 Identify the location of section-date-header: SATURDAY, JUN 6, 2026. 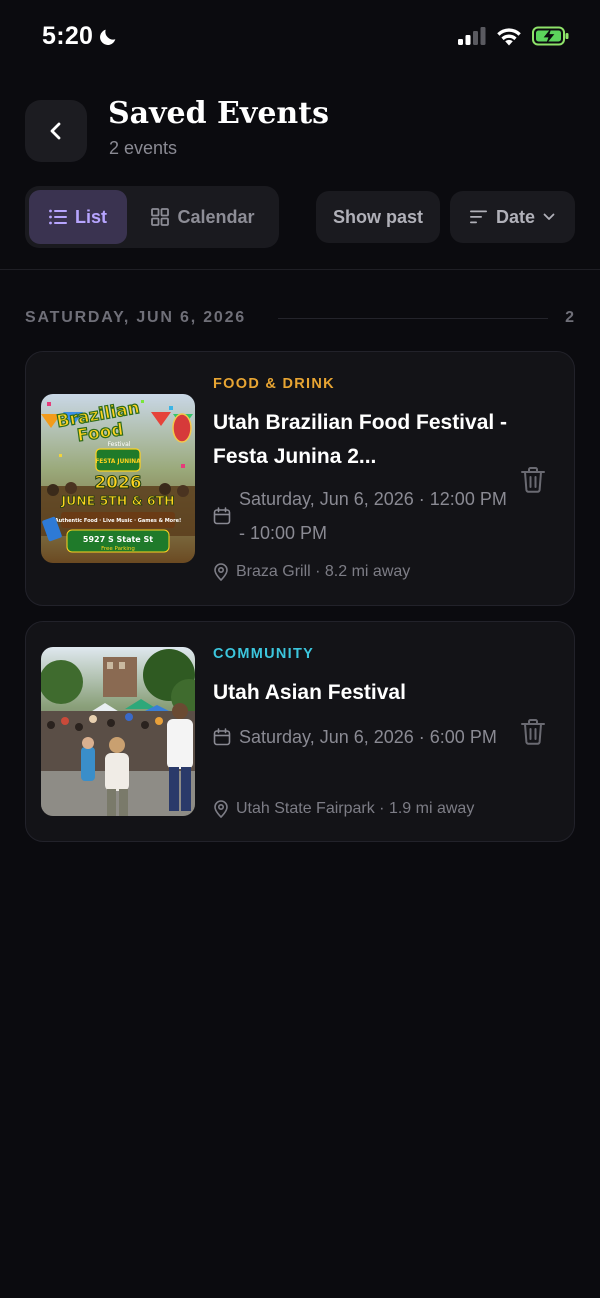
(135, 317).